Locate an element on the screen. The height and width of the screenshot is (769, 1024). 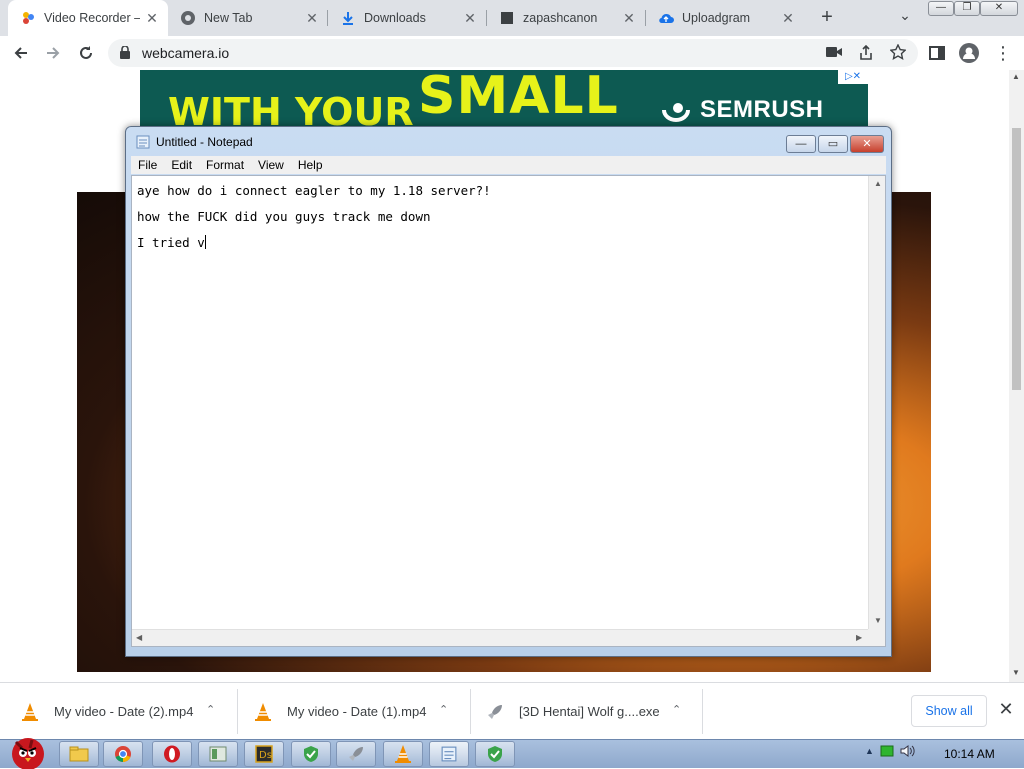
notepad-titlebar: Untitled - Notepad is located at coordinates (194, 142).